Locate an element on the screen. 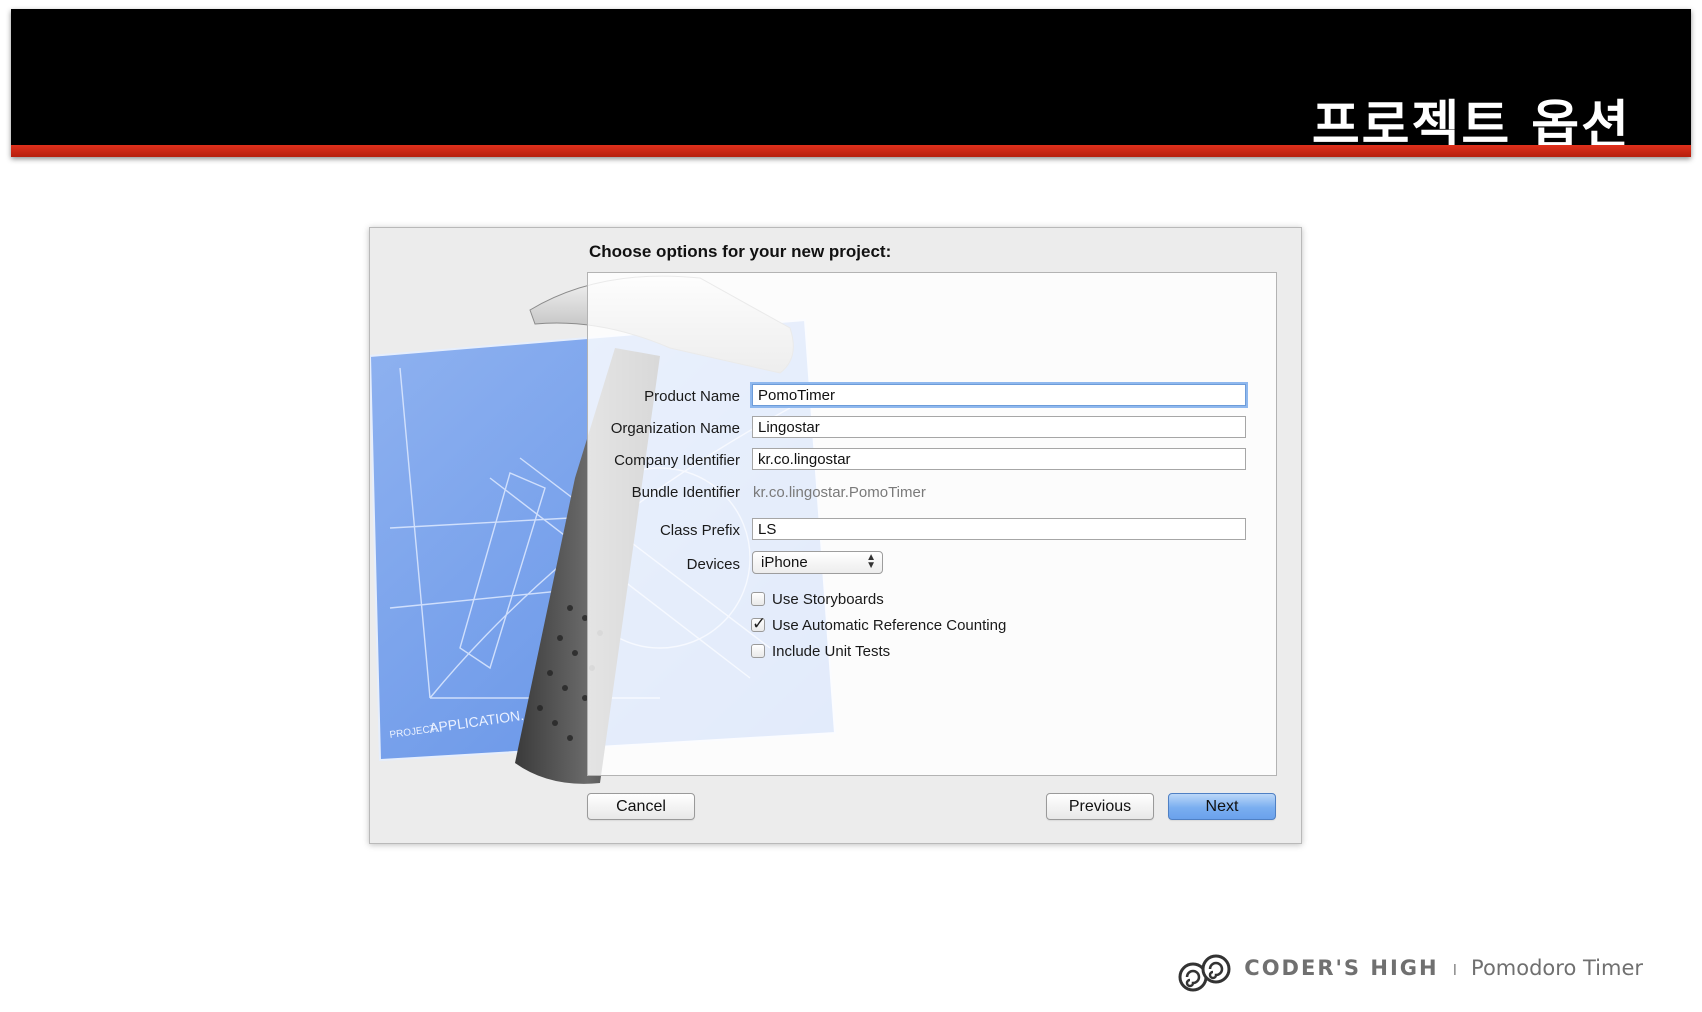 Image resolution: width=1702 pixels, height=1012 pixels. next-button: Next is located at coordinates (1222, 806).